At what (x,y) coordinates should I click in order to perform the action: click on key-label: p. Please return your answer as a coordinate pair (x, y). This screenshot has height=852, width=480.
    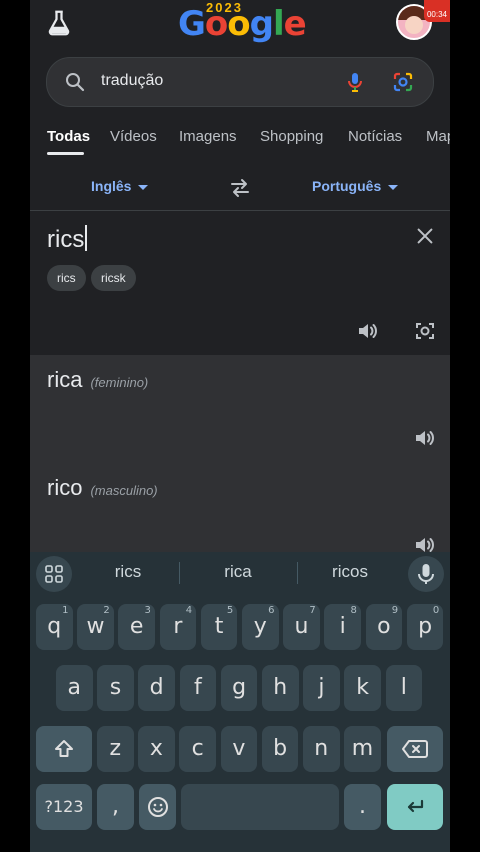
    Looking at the image, I should click on (425, 626).